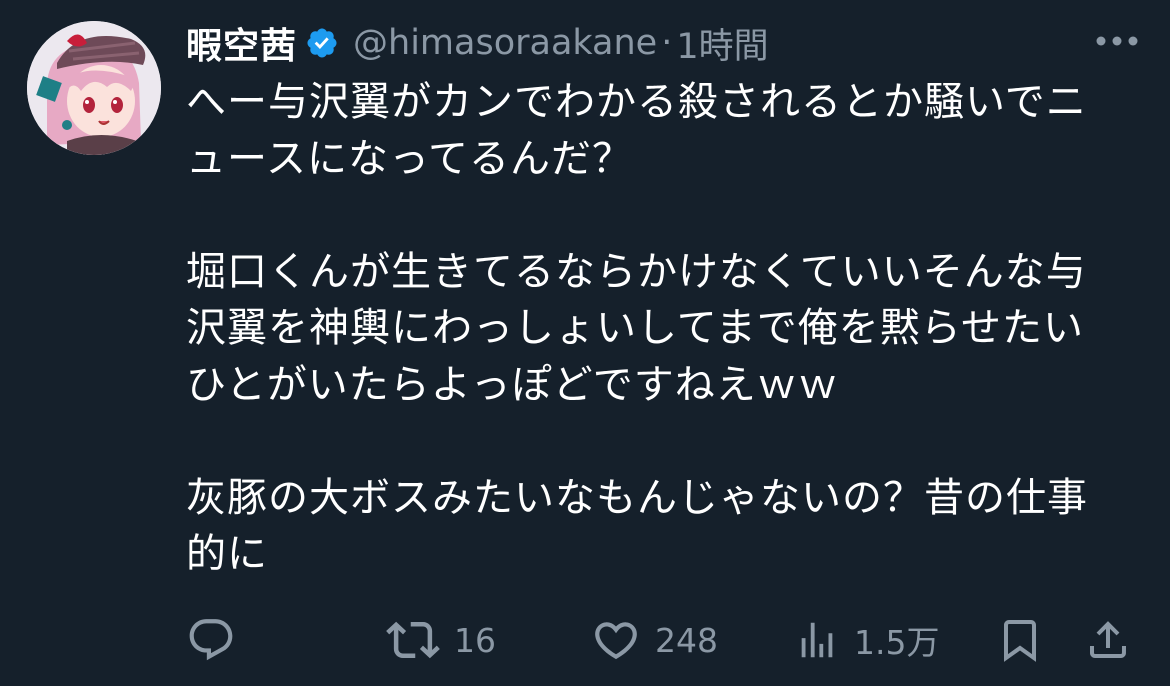  What do you see at coordinates (1117, 41) in the screenshot?
I see `more-options-icon` at bounding box center [1117, 41].